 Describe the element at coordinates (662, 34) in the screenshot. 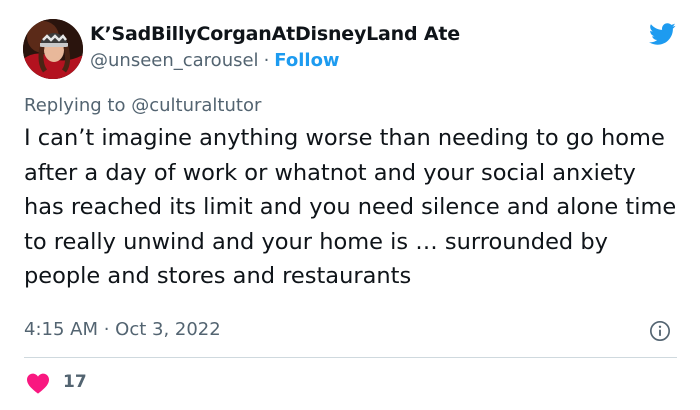

I see `twitter-bird-icon` at that location.